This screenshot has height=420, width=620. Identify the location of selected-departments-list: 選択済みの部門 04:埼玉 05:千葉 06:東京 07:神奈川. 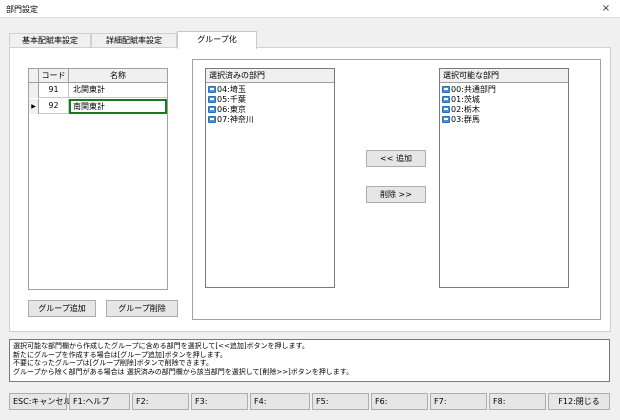
(270, 178).